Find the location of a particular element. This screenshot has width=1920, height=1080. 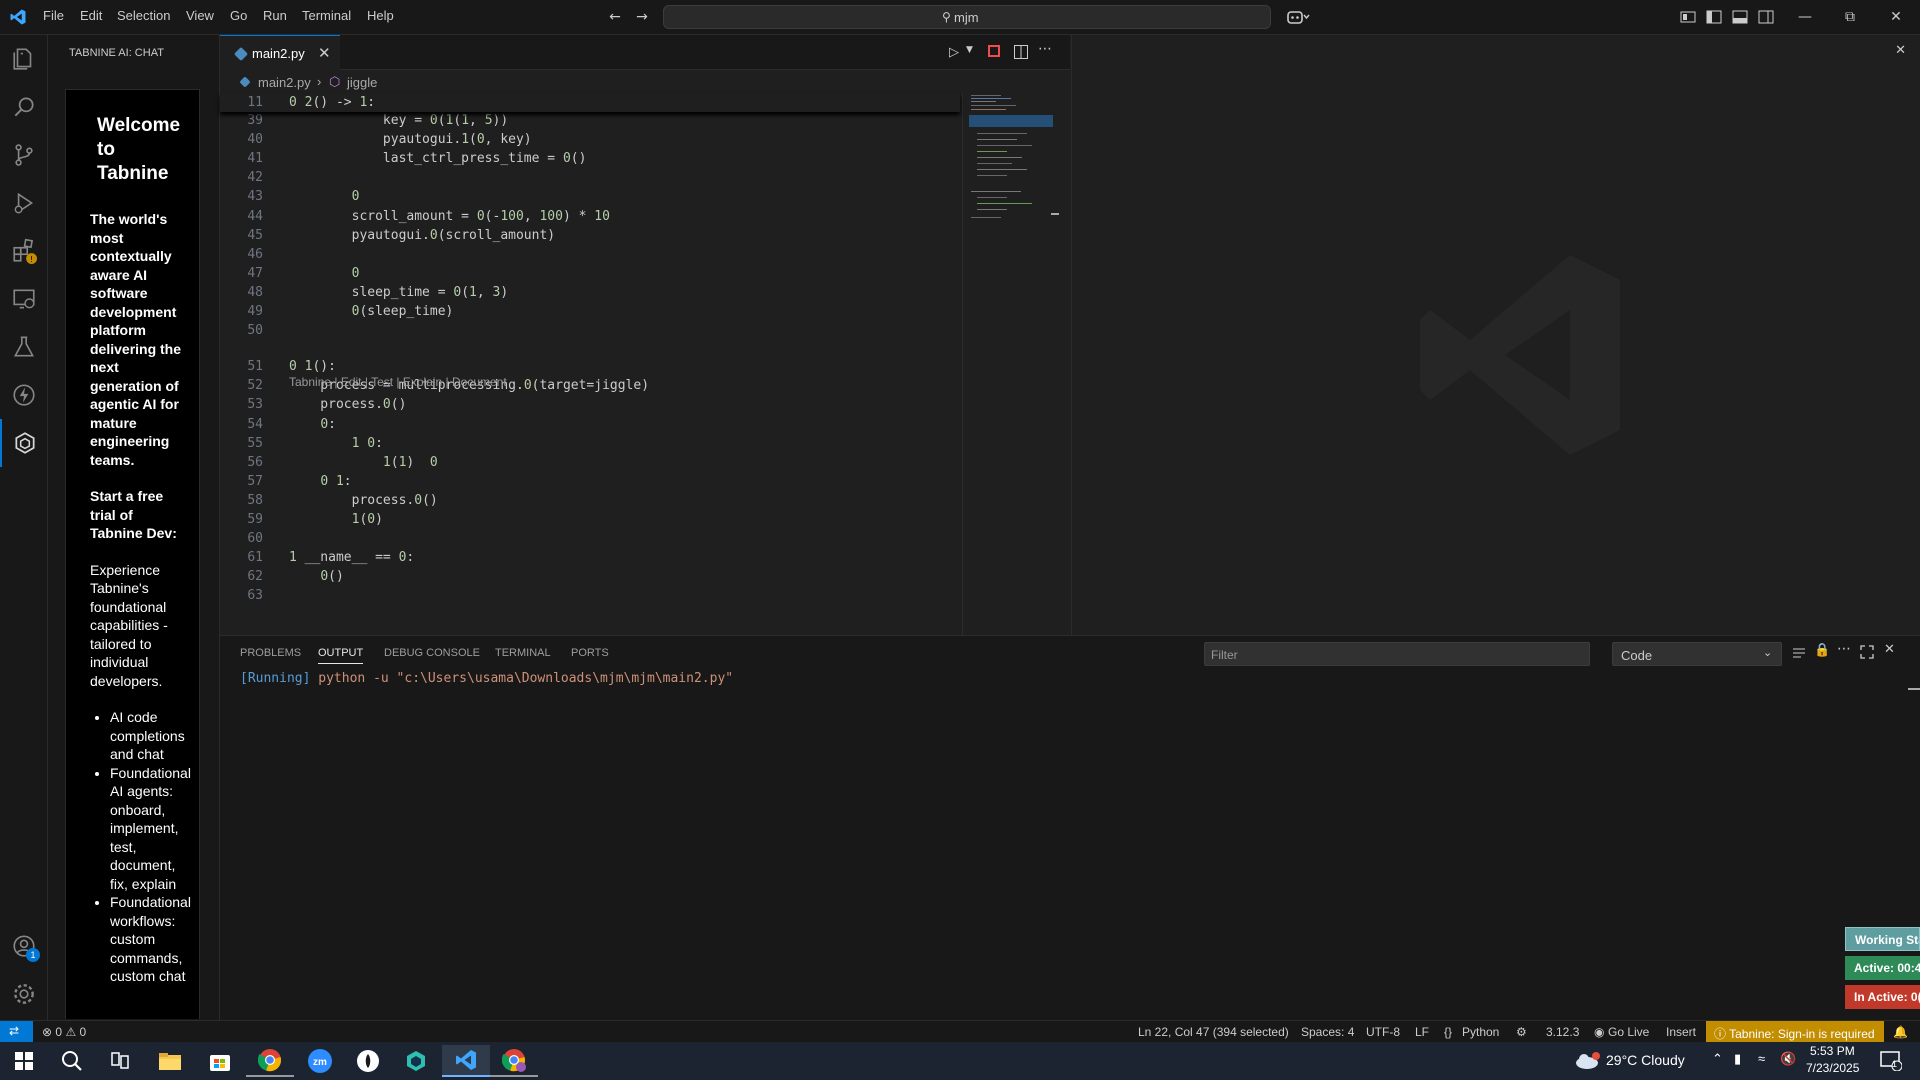

split-editor-icon is located at coordinates (1021, 53).